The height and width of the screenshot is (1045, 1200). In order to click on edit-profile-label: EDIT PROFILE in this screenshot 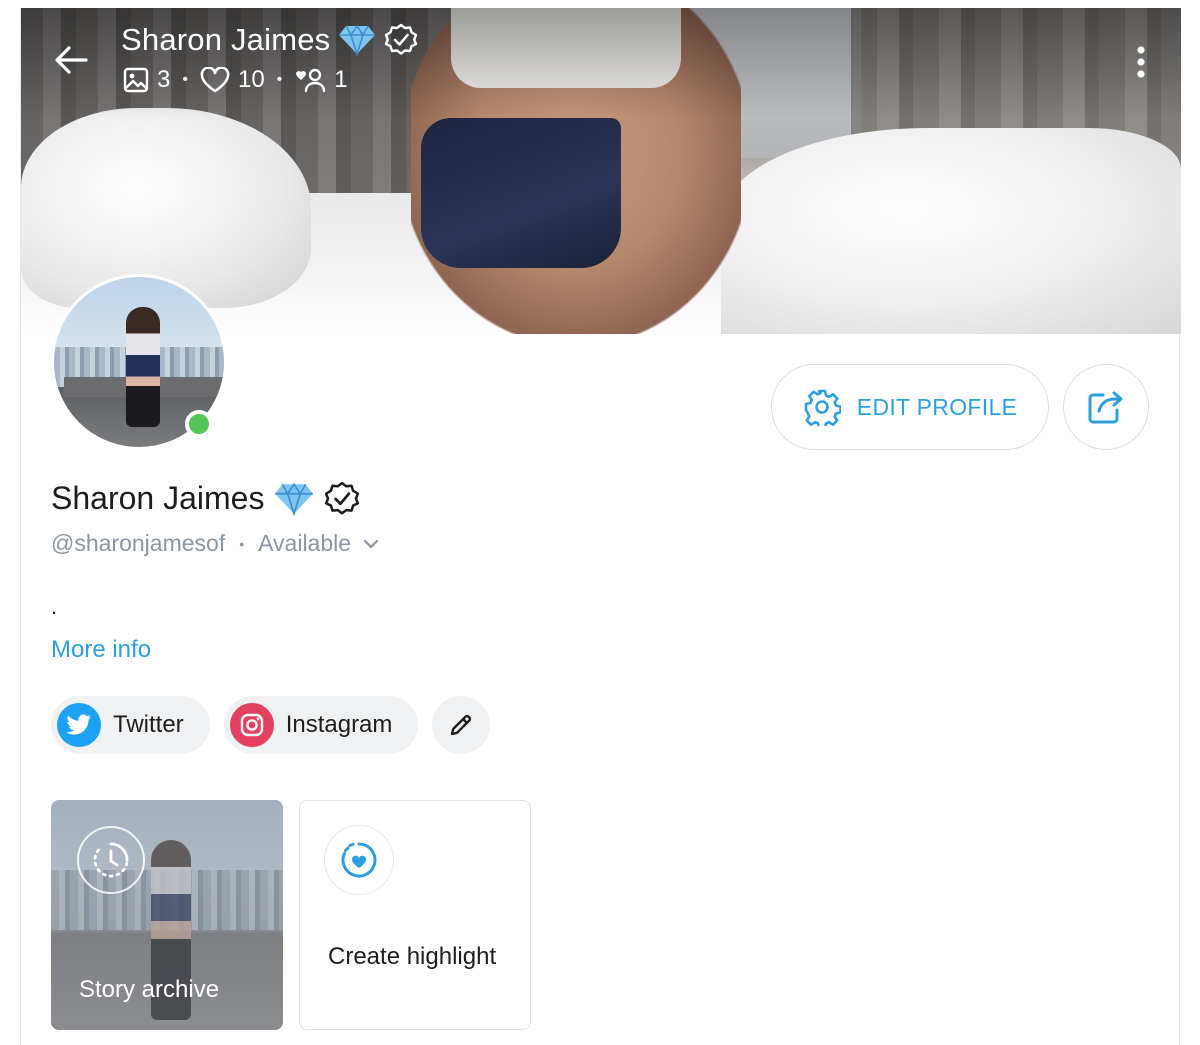, I will do `click(937, 406)`.